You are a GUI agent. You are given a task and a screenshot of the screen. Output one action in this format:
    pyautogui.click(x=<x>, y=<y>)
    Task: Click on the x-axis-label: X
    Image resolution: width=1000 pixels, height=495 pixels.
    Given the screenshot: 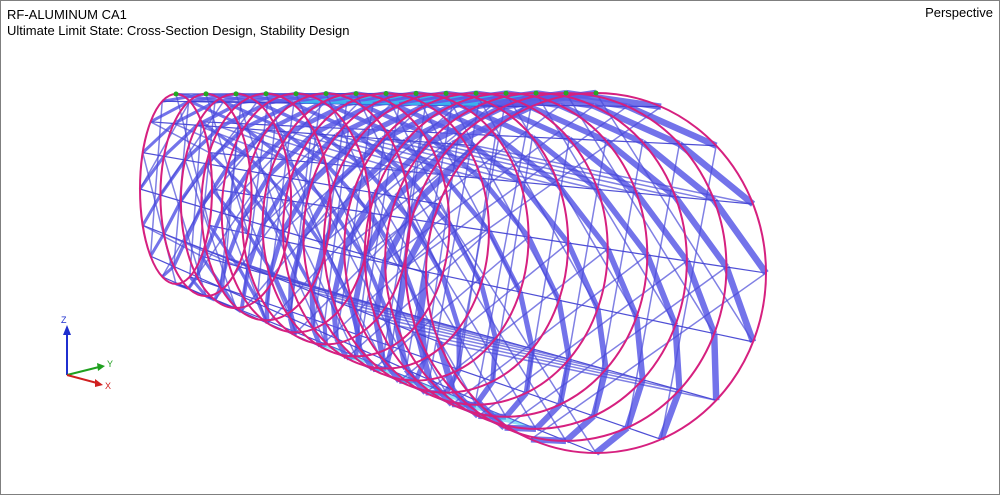 What is the action you would take?
    pyautogui.click(x=108, y=386)
    